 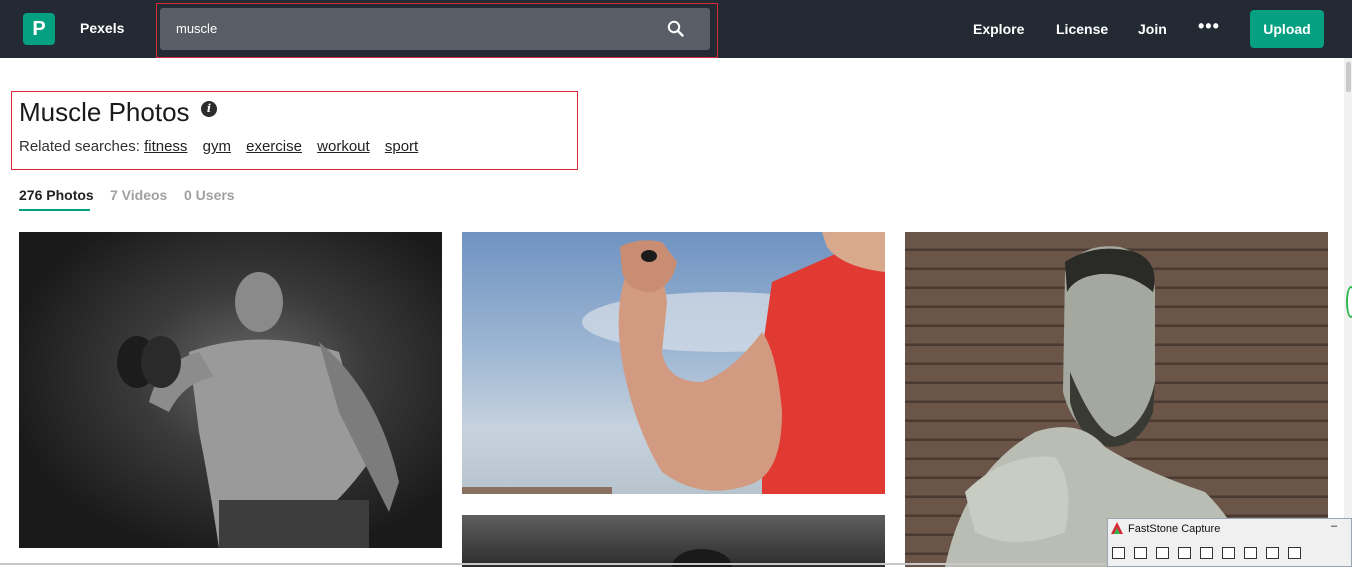 What do you see at coordinates (79, 146) in the screenshot?
I see `related-searches-label: Related searches:` at bounding box center [79, 146].